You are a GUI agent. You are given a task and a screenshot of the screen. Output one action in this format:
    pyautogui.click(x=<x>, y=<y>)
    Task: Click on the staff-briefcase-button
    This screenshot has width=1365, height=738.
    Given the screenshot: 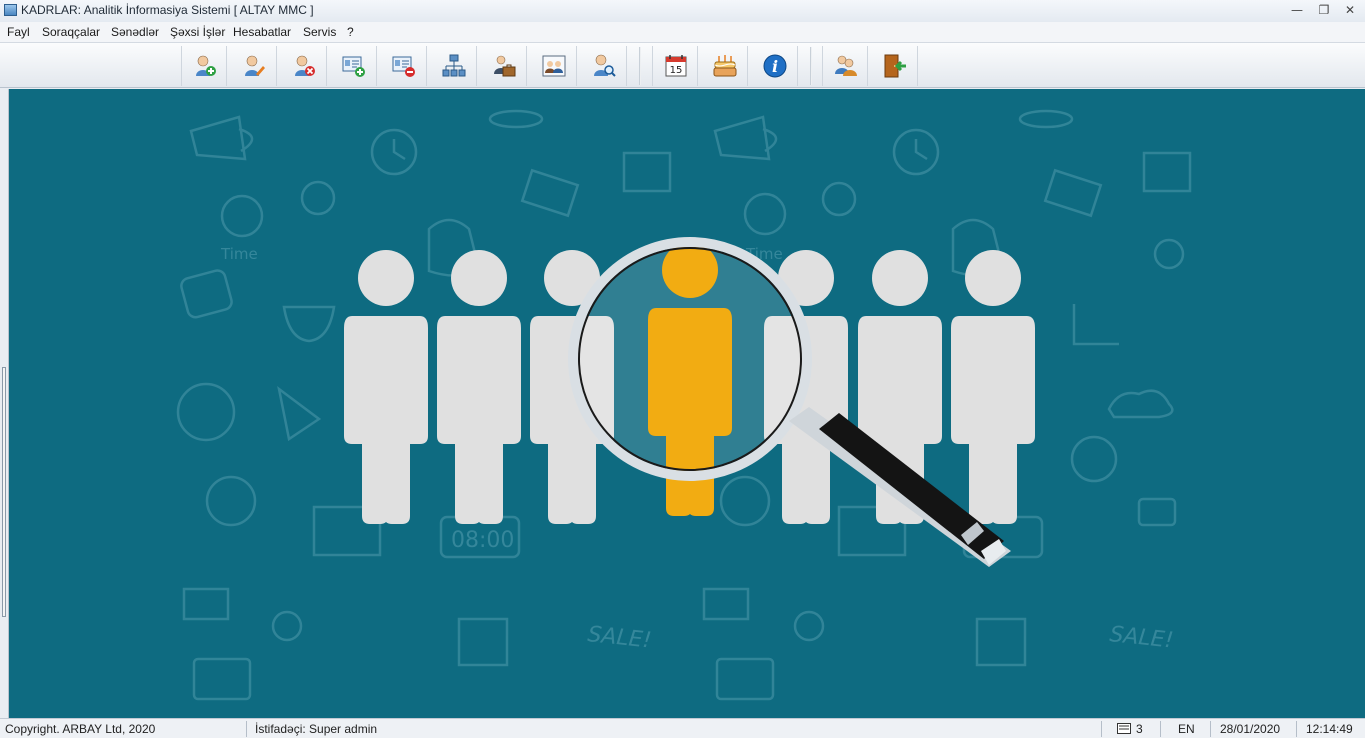 What is the action you would take?
    pyautogui.click(x=504, y=66)
    